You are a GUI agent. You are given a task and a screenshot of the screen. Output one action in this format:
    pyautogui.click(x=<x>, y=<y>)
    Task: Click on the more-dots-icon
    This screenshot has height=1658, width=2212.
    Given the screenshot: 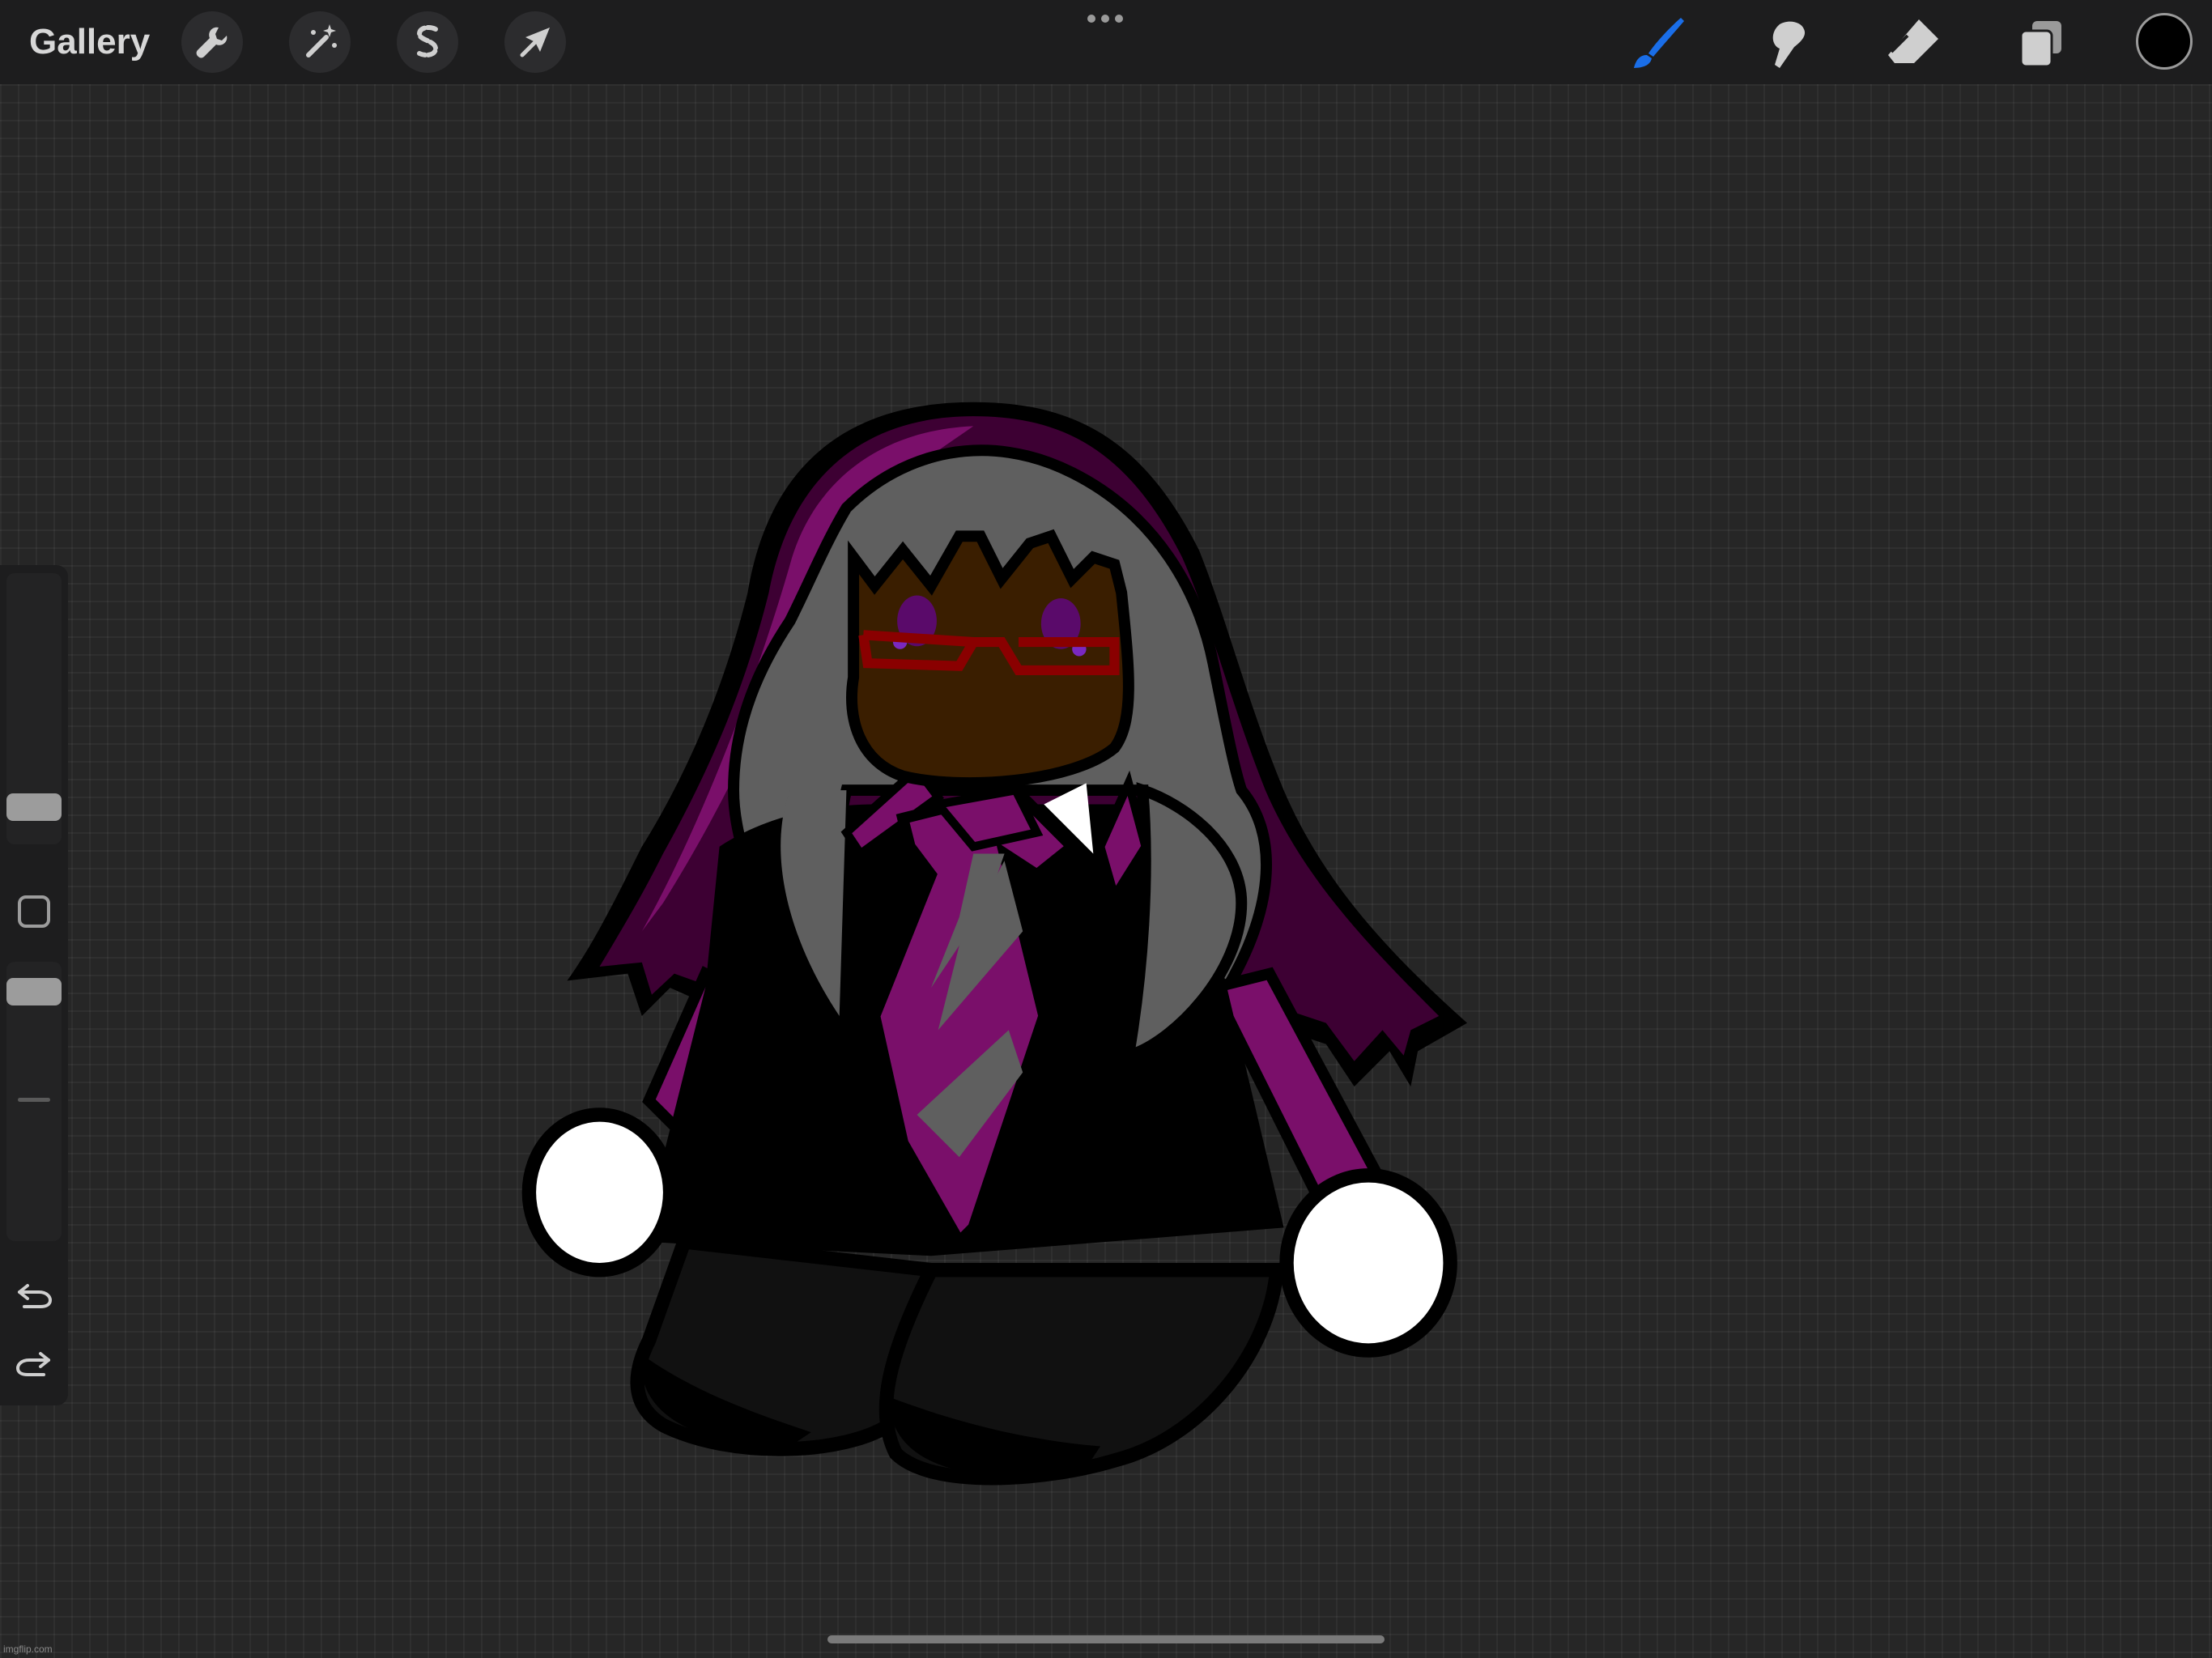 What is the action you would take?
    pyautogui.click(x=1105, y=19)
    